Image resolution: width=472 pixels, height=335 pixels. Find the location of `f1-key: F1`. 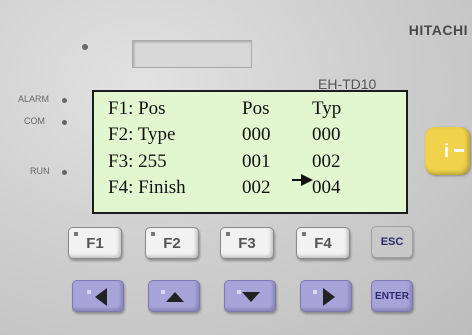

f1-key: F1 is located at coordinates (95, 243).